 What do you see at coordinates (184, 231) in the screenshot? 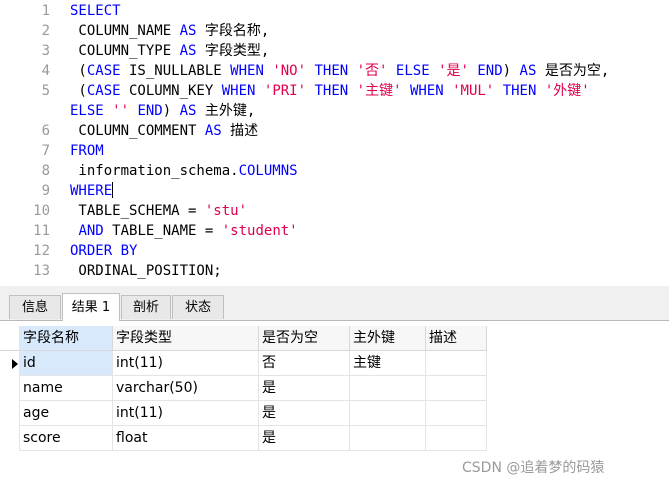
I see `code-line-11: AND TABLE_NAME = 'student'` at bounding box center [184, 231].